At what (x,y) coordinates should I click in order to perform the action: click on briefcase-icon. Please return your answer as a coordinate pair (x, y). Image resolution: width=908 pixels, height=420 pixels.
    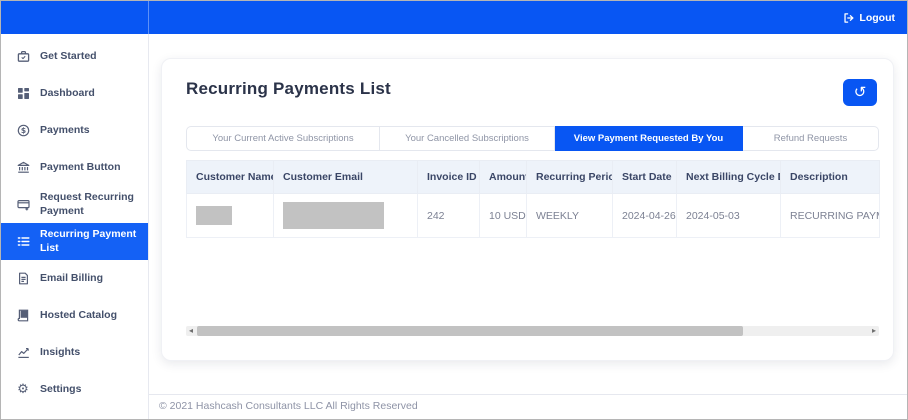
    Looking at the image, I should click on (23, 56).